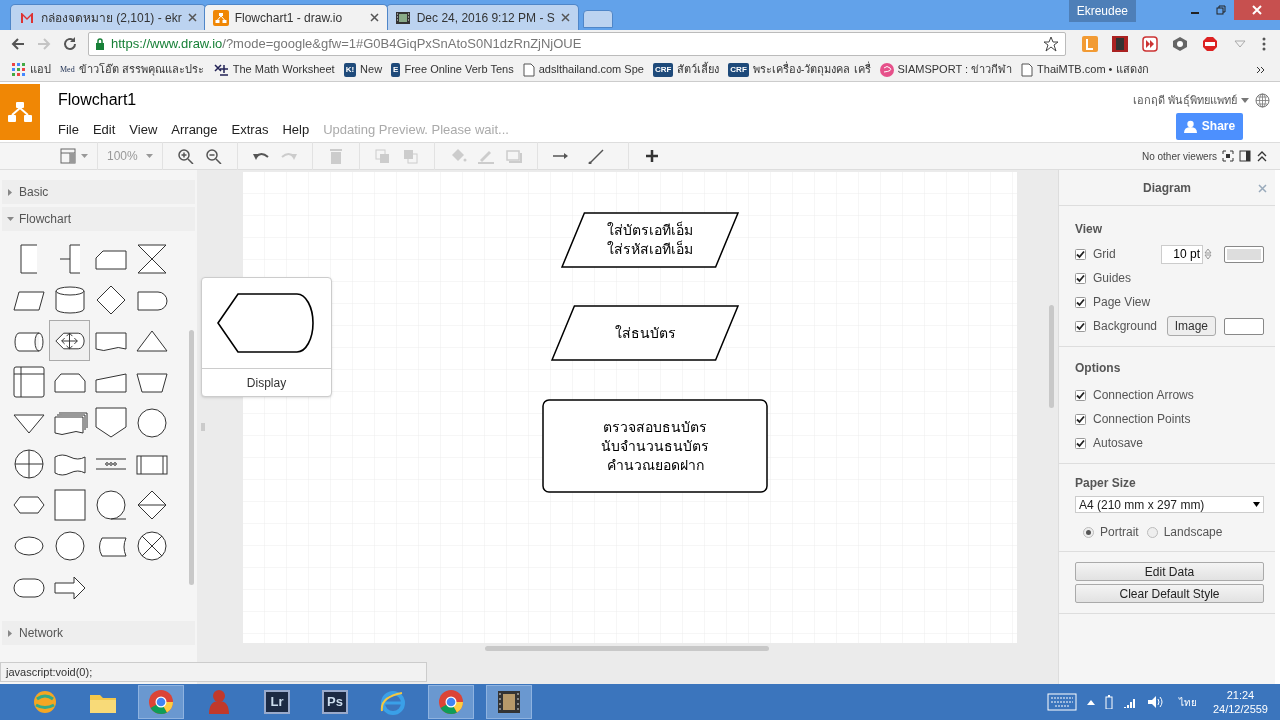 The width and height of the screenshot is (1280, 720). Describe the element at coordinates (45, 219) in the screenshot. I see `section-title: Flowchart` at that location.